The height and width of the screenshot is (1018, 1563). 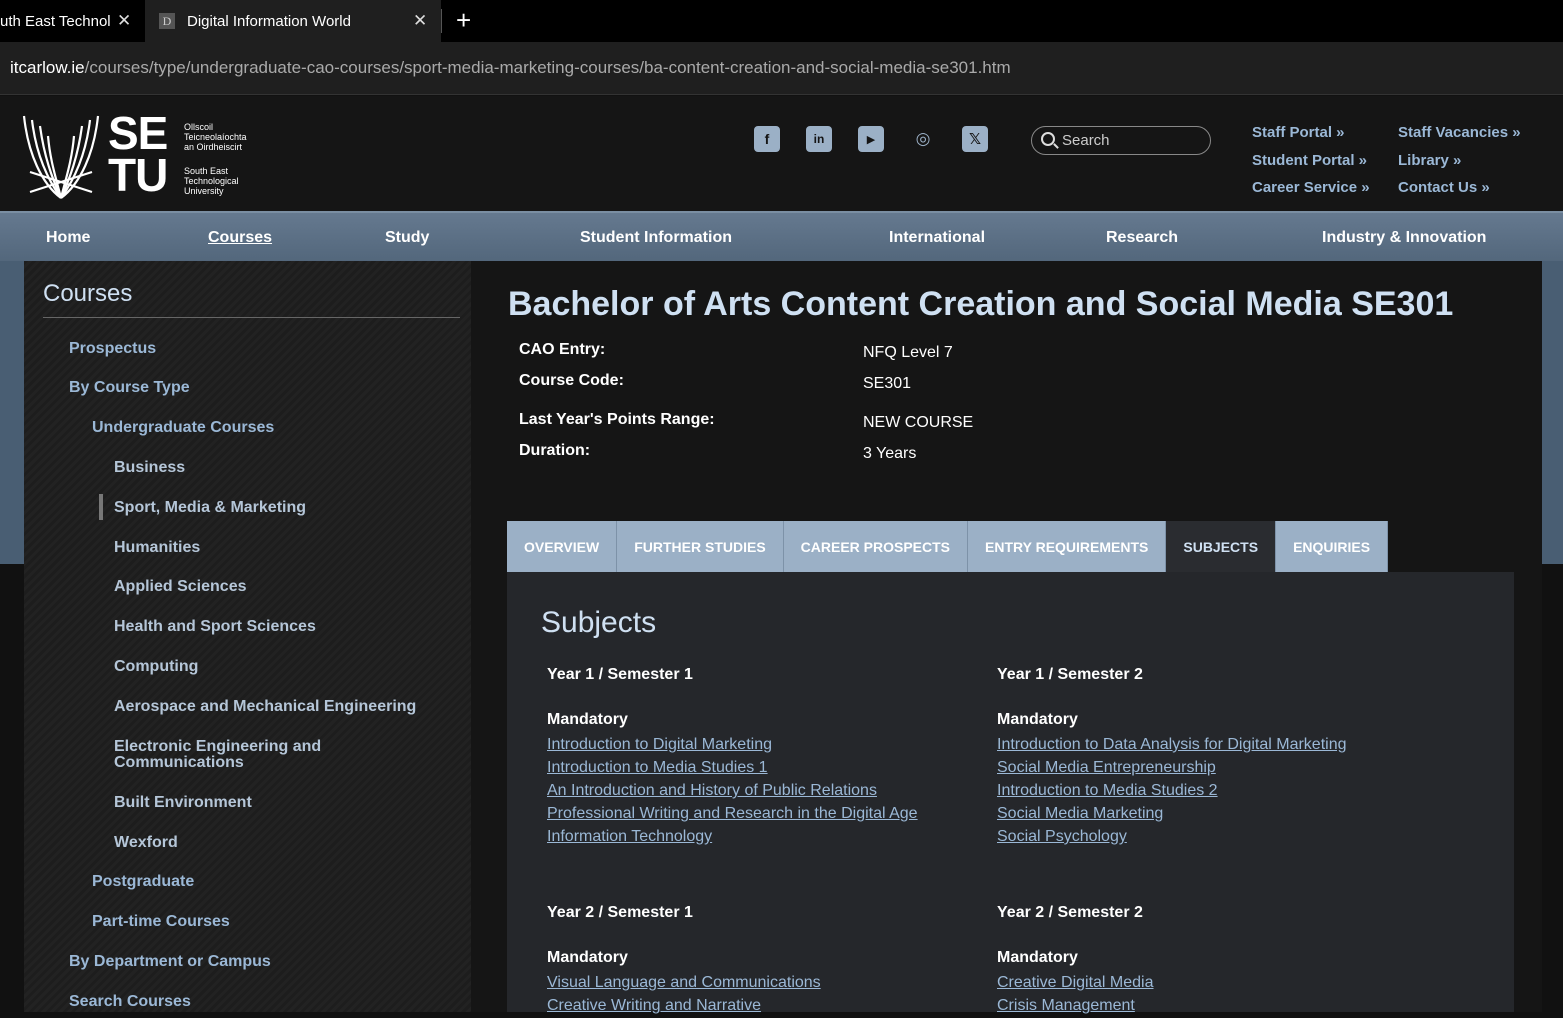 What do you see at coordinates (937, 238) in the screenshot?
I see `nav-international: International` at bounding box center [937, 238].